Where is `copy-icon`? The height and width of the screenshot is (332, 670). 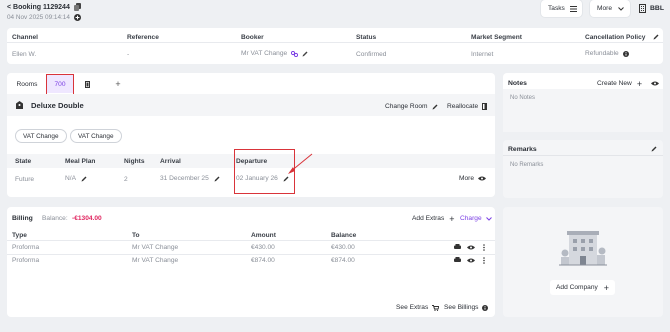 copy-icon is located at coordinates (77, 7).